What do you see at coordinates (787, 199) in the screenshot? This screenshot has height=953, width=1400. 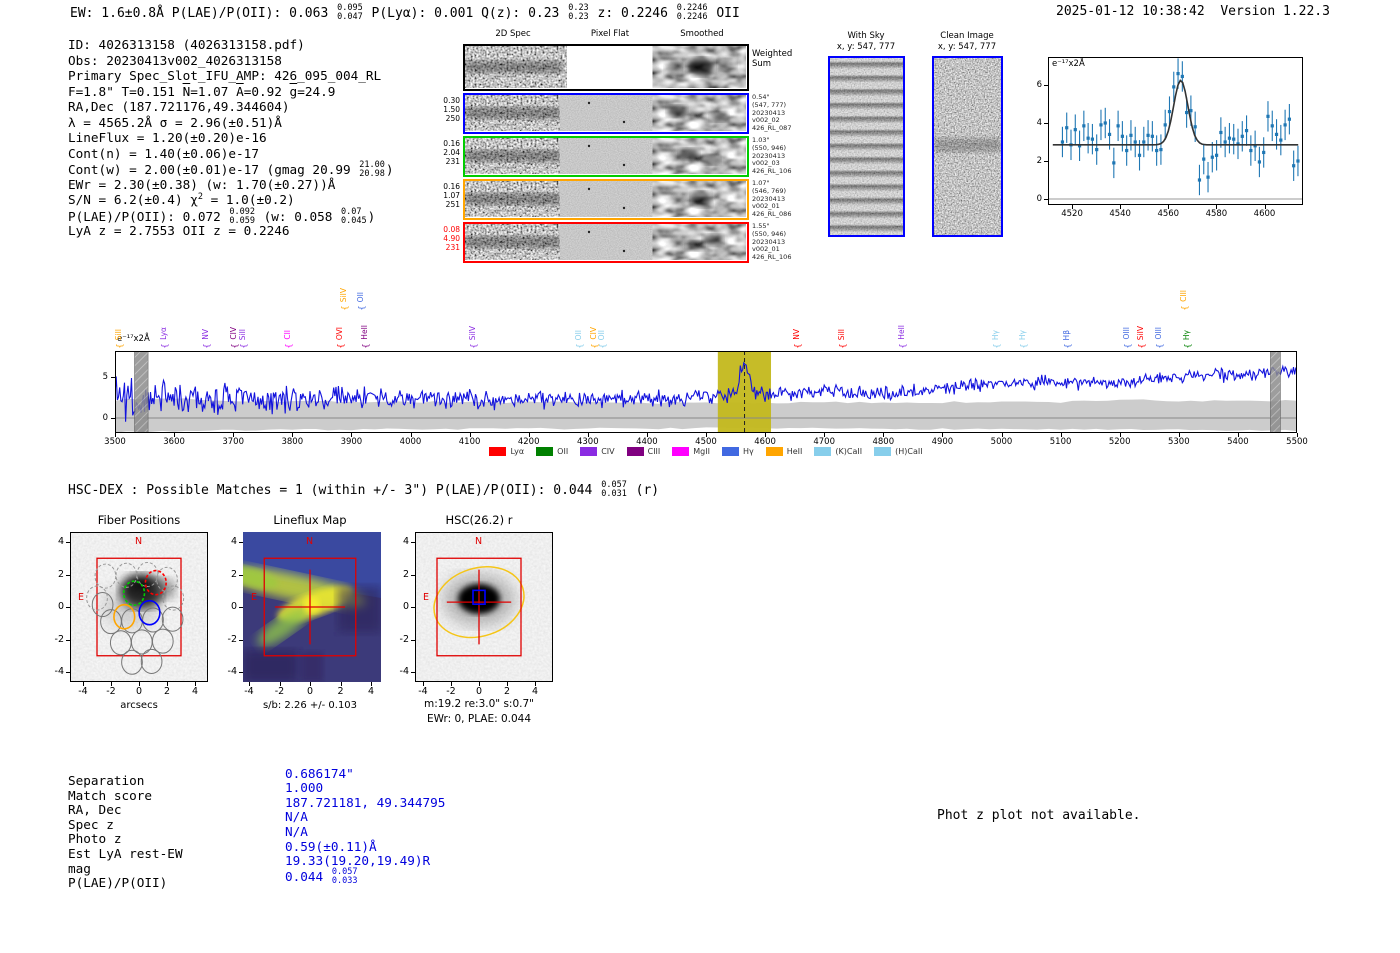 I see `cutout-right-labels: 1.07" (546, 769) 20230413 v002_01 426_RL_086` at bounding box center [787, 199].